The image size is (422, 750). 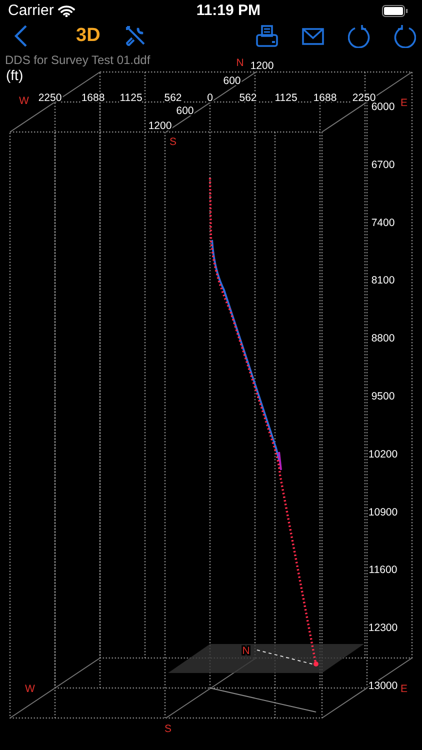 What do you see at coordinates (313, 36) in the screenshot?
I see `mail-button` at bounding box center [313, 36].